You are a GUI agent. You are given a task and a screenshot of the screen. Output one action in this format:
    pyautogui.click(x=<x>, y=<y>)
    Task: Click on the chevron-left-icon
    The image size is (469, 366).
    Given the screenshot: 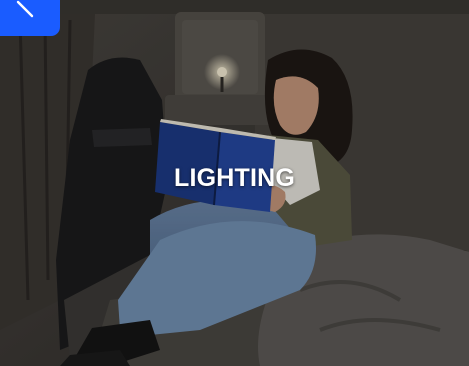 What is the action you would take?
    pyautogui.click(x=25, y=9)
    